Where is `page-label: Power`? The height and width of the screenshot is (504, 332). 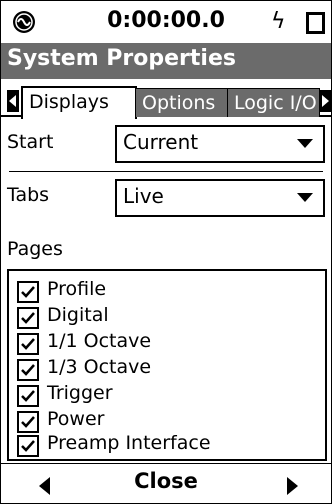
page-label: Power is located at coordinates (76, 419).